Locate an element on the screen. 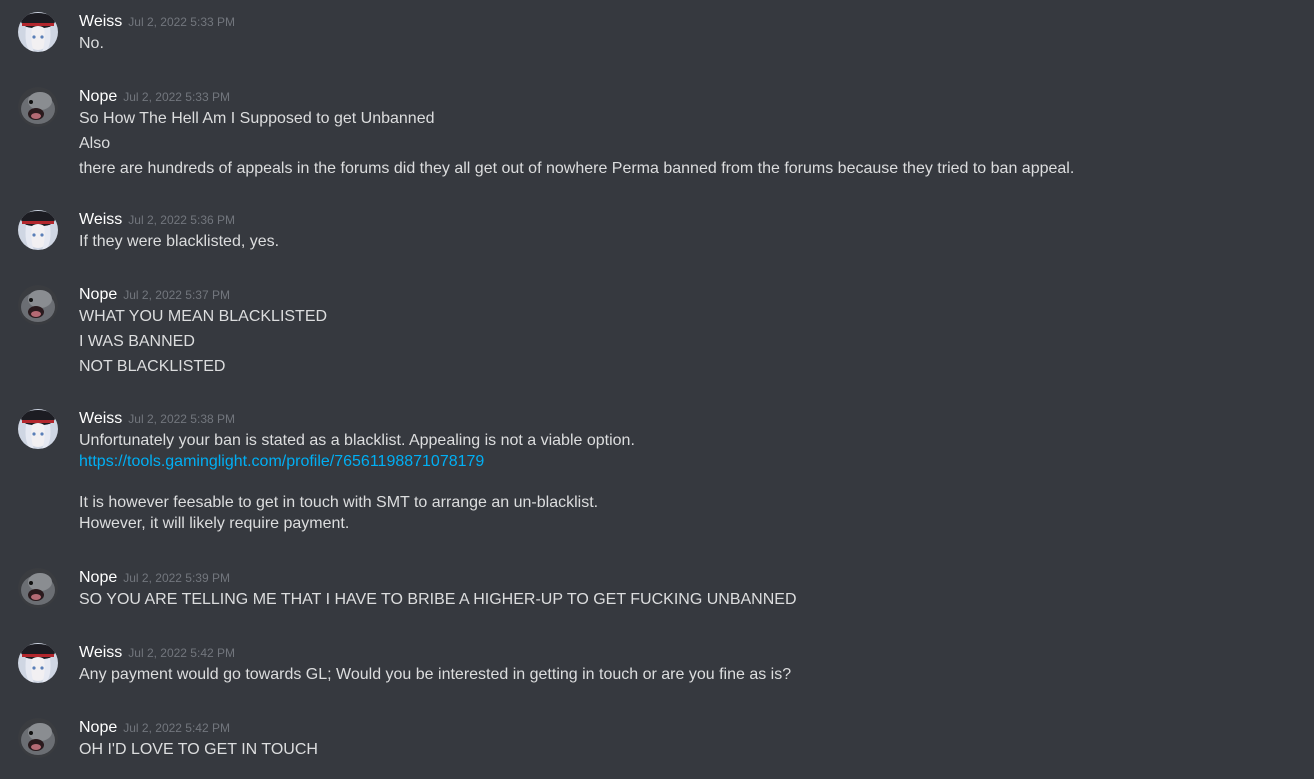 The height and width of the screenshot is (779, 1314). message-text: Also is located at coordinates (95, 143).